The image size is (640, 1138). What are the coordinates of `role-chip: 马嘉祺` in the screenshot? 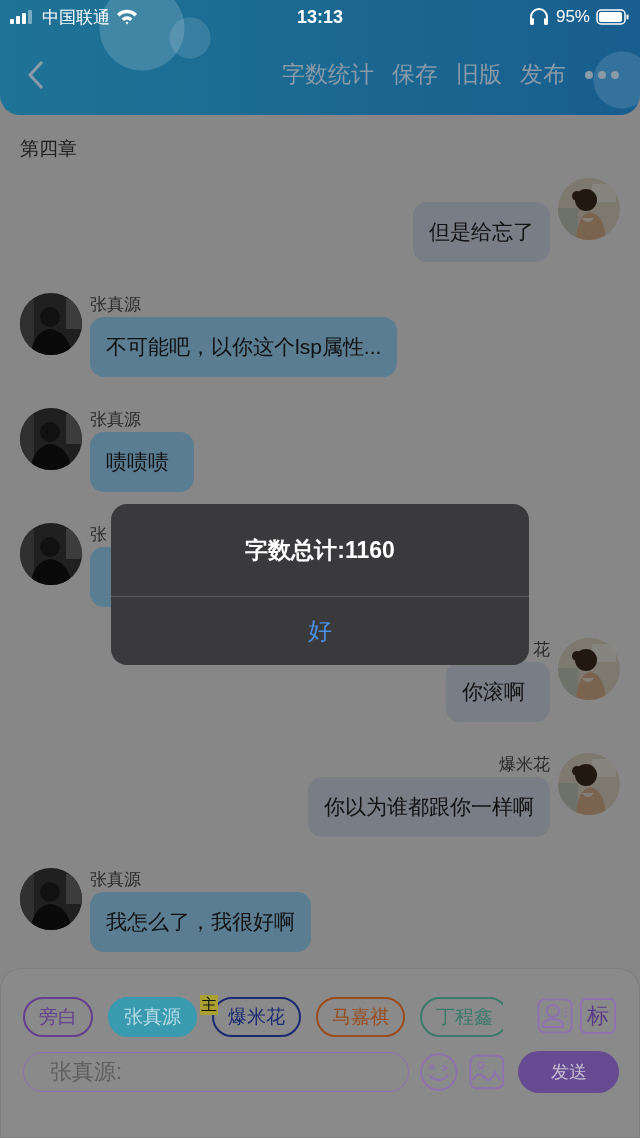 It's located at (360, 1017).